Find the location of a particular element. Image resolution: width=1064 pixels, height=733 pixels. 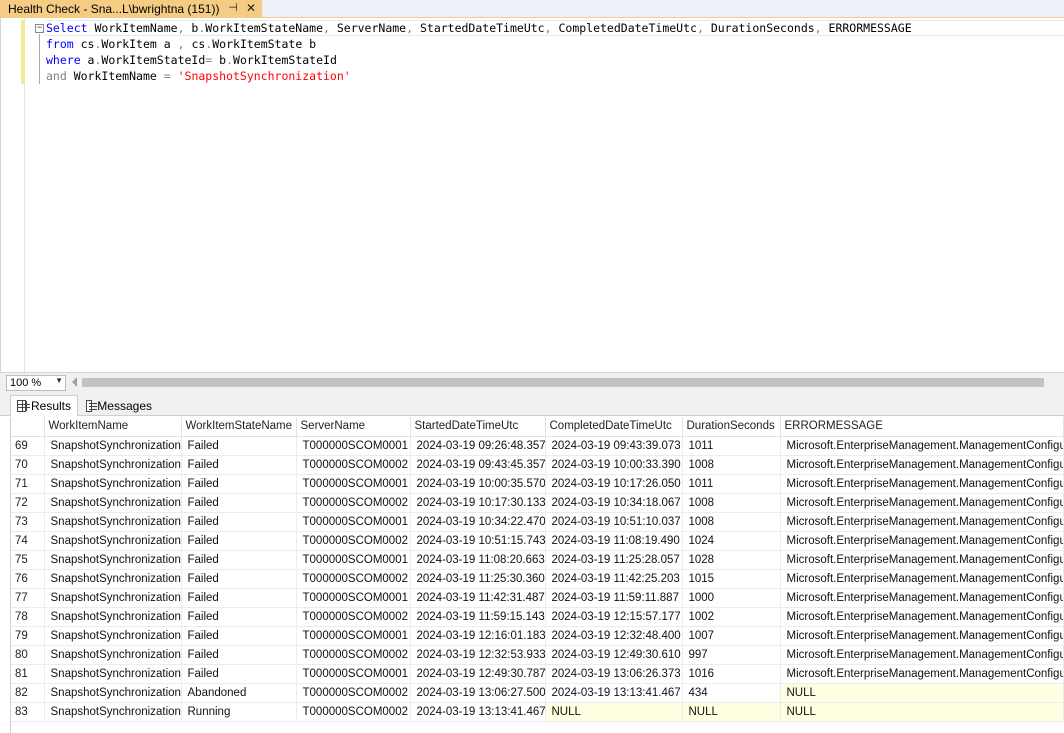

table-cell: 1015 is located at coordinates (731, 579).